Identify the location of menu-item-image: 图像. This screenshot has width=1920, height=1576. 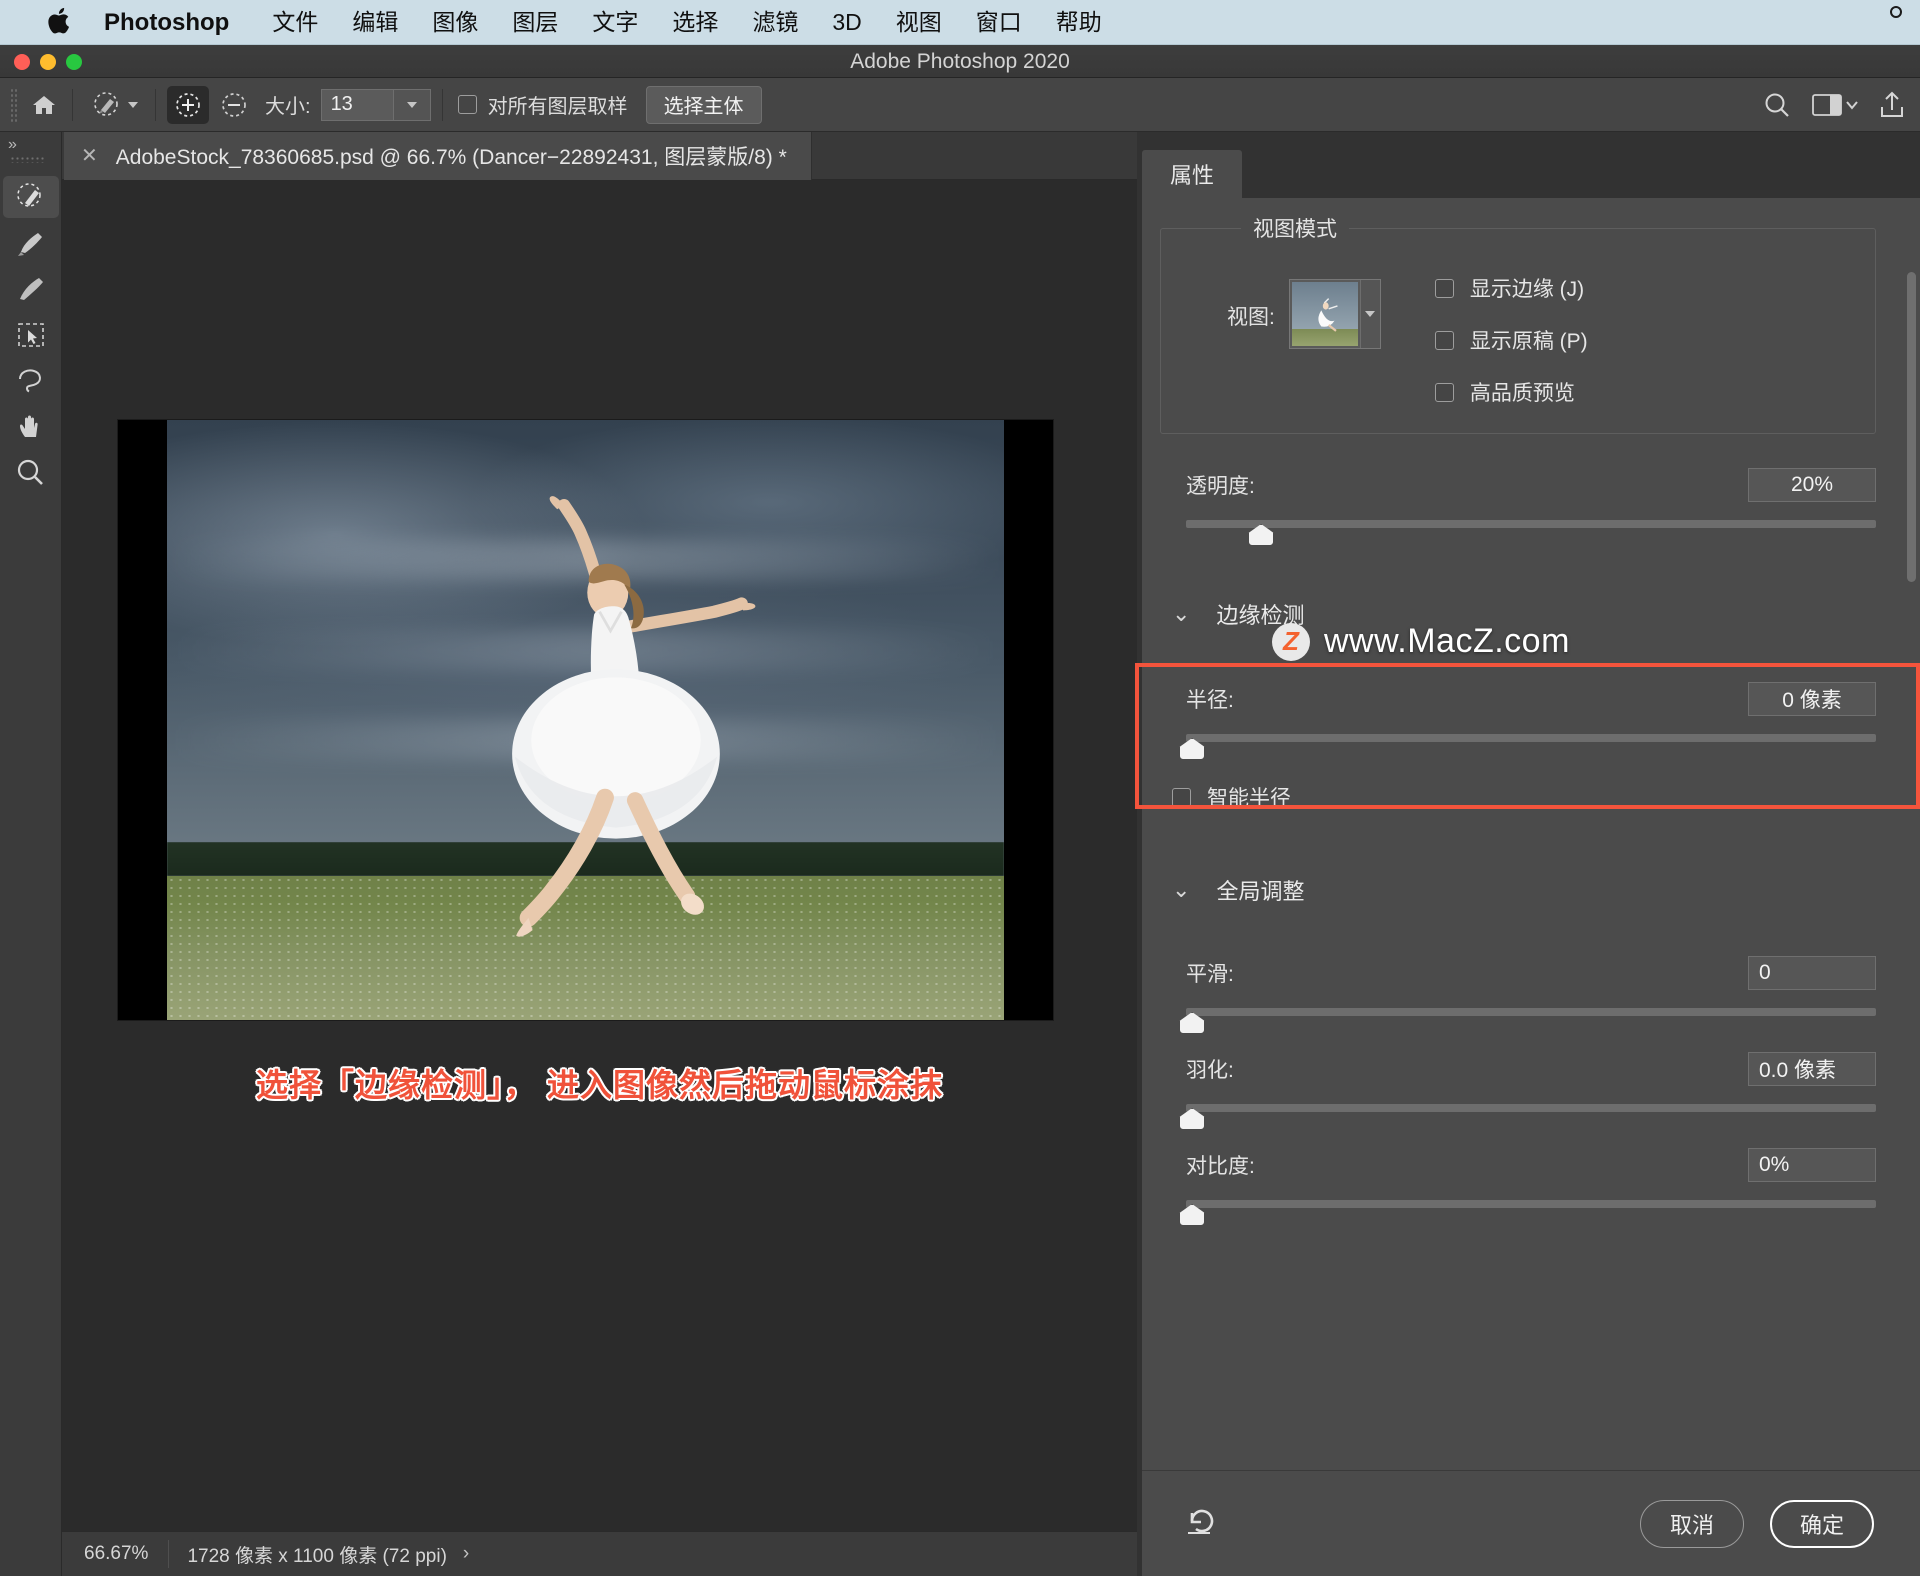
(455, 22).